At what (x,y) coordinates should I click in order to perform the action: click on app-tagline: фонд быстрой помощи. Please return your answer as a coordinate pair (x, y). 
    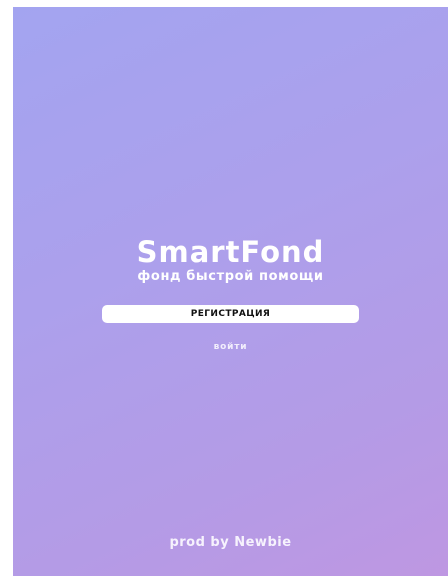
    Looking at the image, I should click on (230, 276).